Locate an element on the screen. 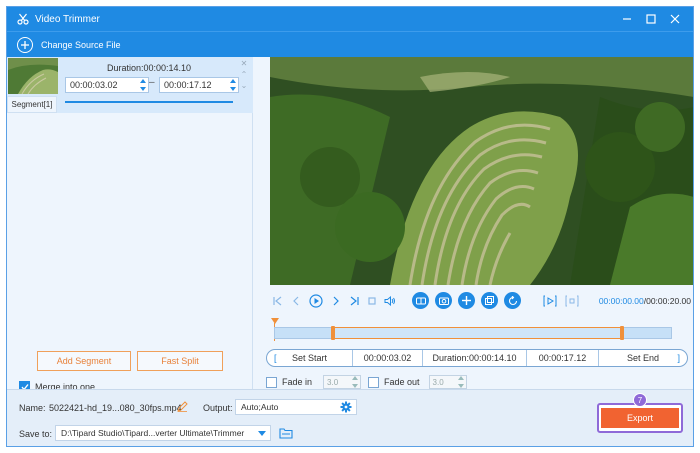 Image resolution: width=700 pixels, height=453 pixels. segment-progress-line is located at coordinates (149, 102).